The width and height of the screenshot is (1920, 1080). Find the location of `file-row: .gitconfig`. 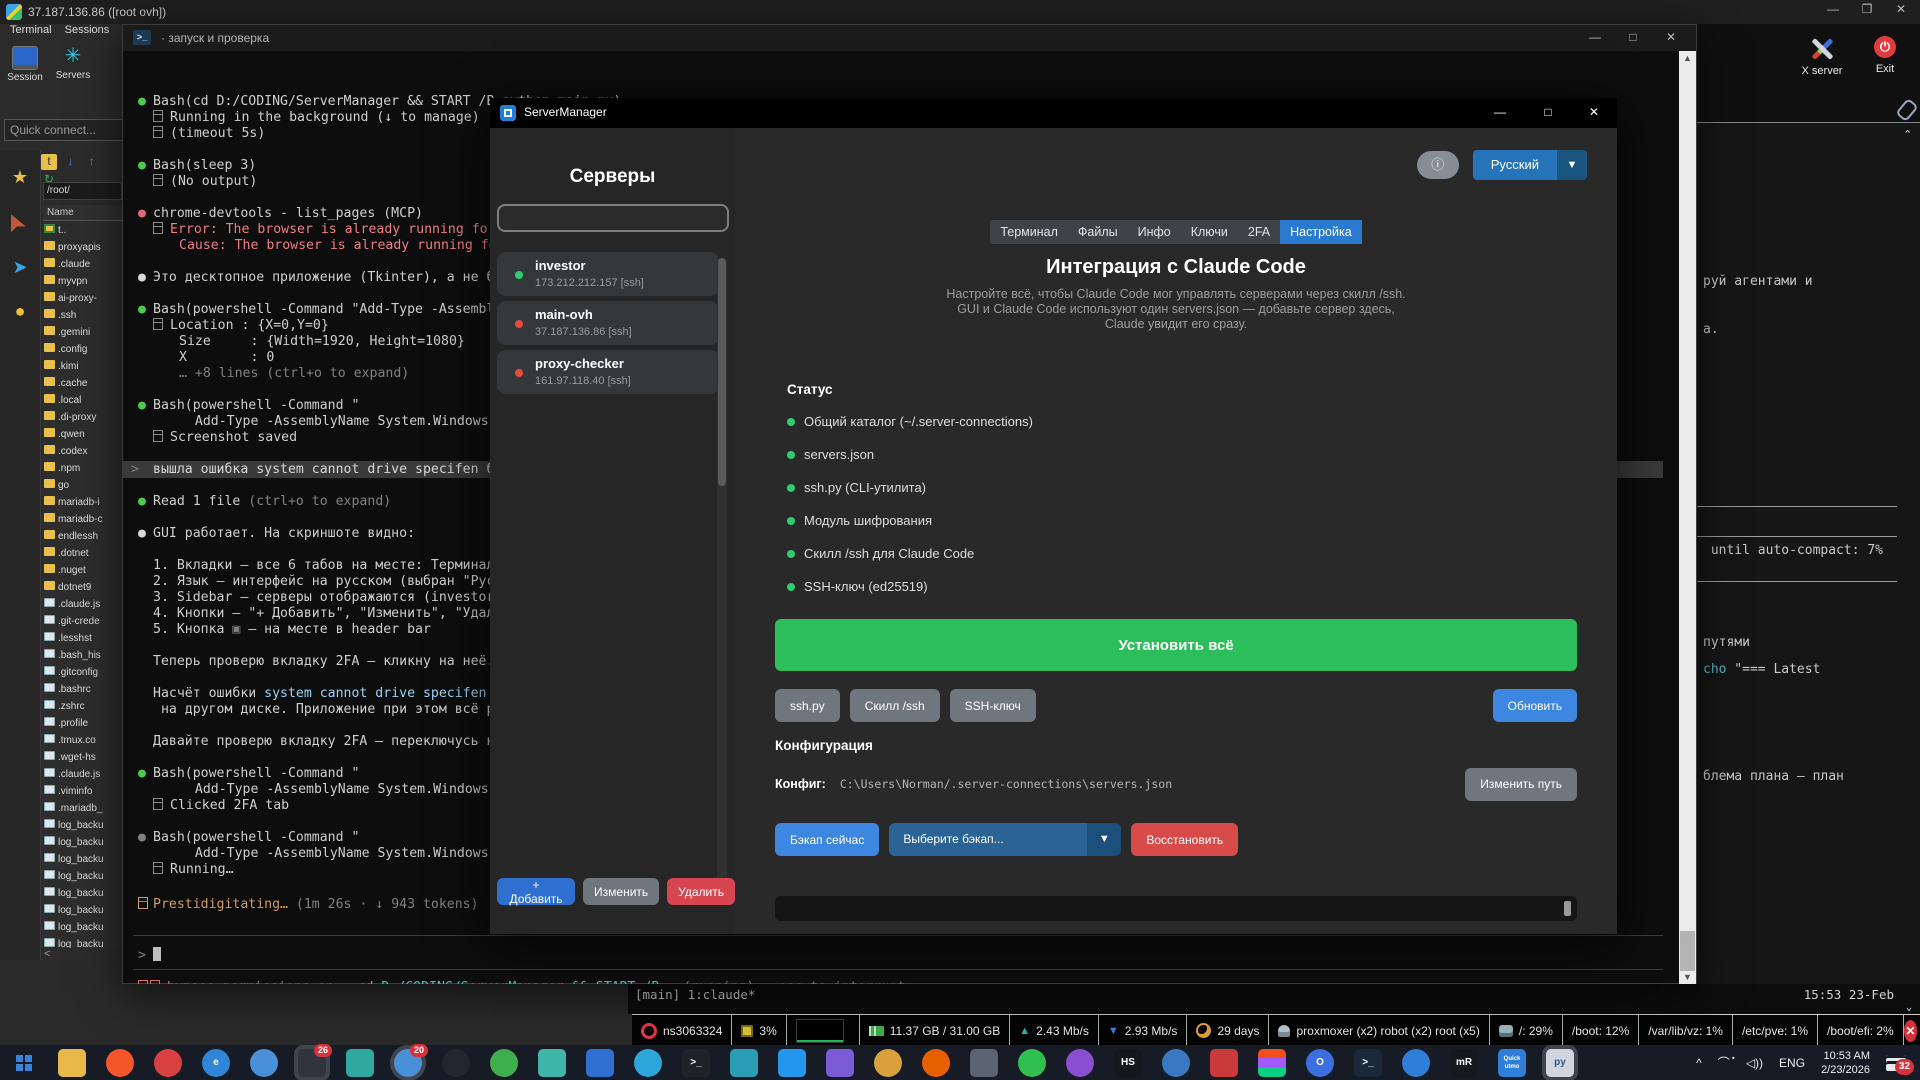

file-row: .gitconfig is located at coordinates (81, 672).